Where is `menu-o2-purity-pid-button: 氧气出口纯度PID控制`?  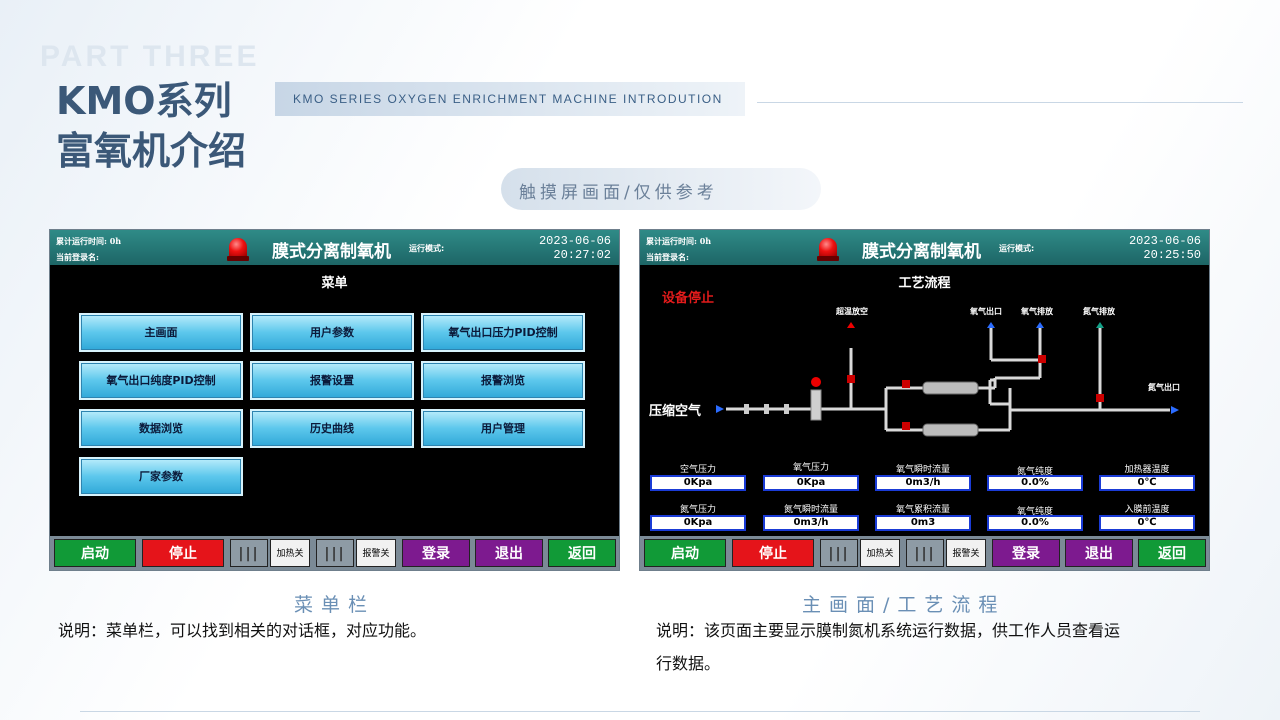
menu-o2-purity-pid-button: 氧气出口纯度PID控制 is located at coordinates (161, 380).